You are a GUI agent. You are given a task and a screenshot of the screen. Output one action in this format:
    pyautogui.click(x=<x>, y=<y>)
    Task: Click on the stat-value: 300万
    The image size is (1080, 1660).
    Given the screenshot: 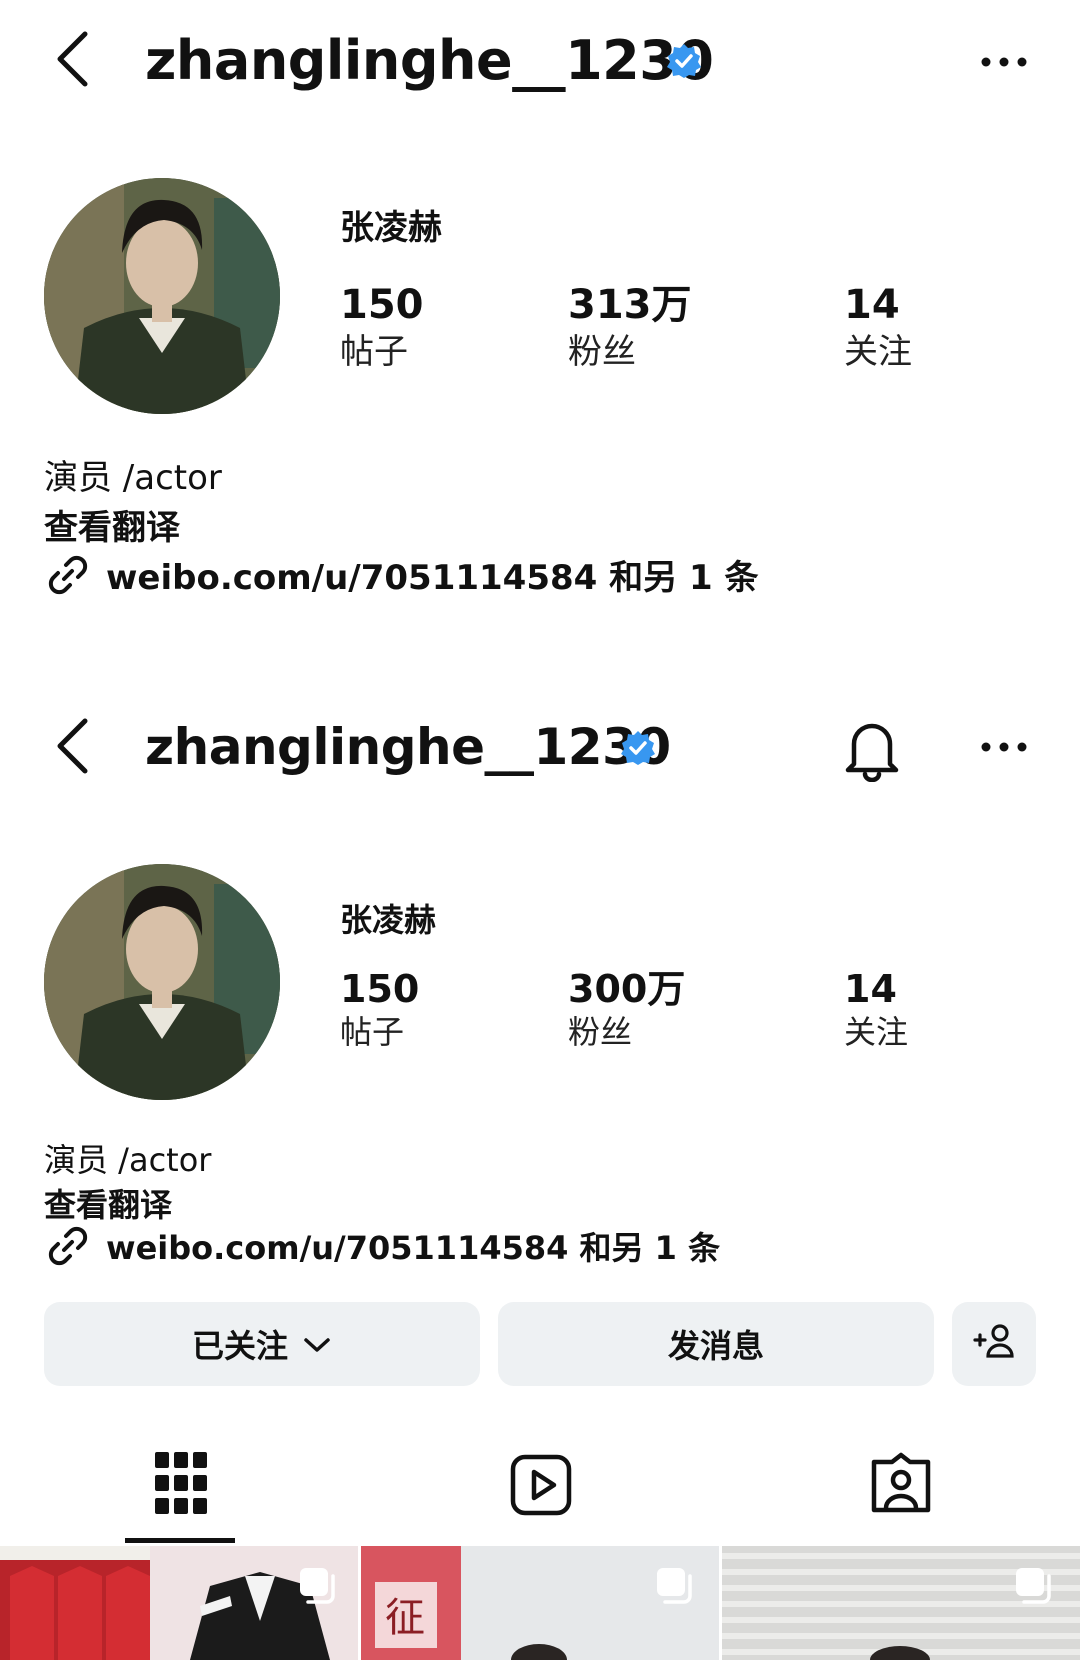 What is the action you would take?
    pyautogui.click(x=627, y=989)
    